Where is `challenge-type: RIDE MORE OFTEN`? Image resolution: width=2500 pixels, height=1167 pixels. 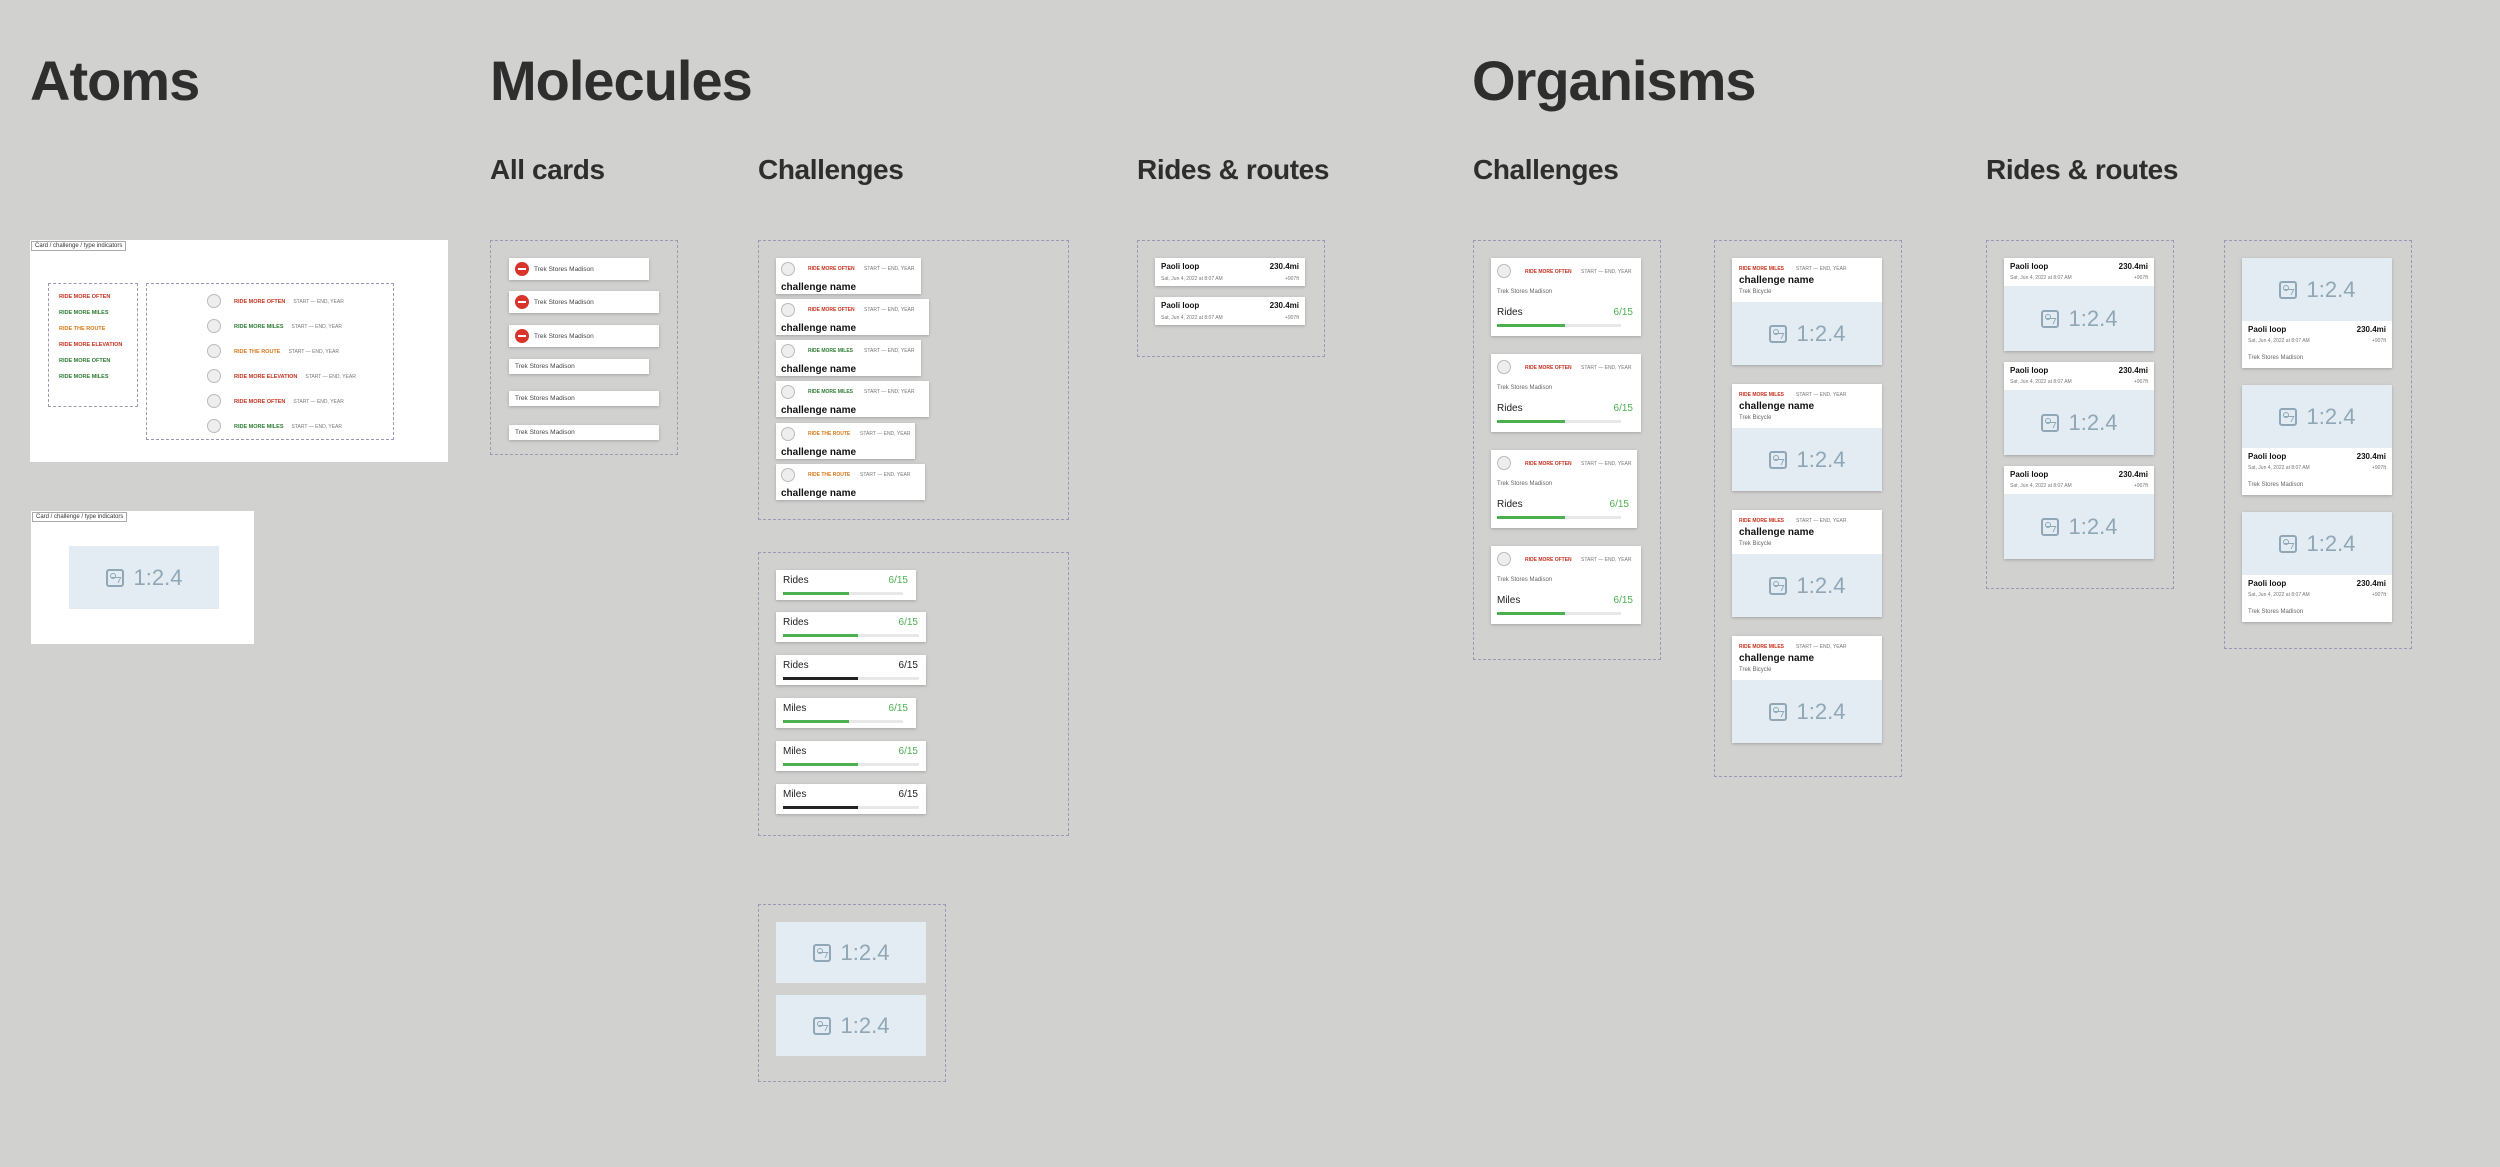
challenge-type: RIDE MORE OFTEN is located at coordinates (831, 310).